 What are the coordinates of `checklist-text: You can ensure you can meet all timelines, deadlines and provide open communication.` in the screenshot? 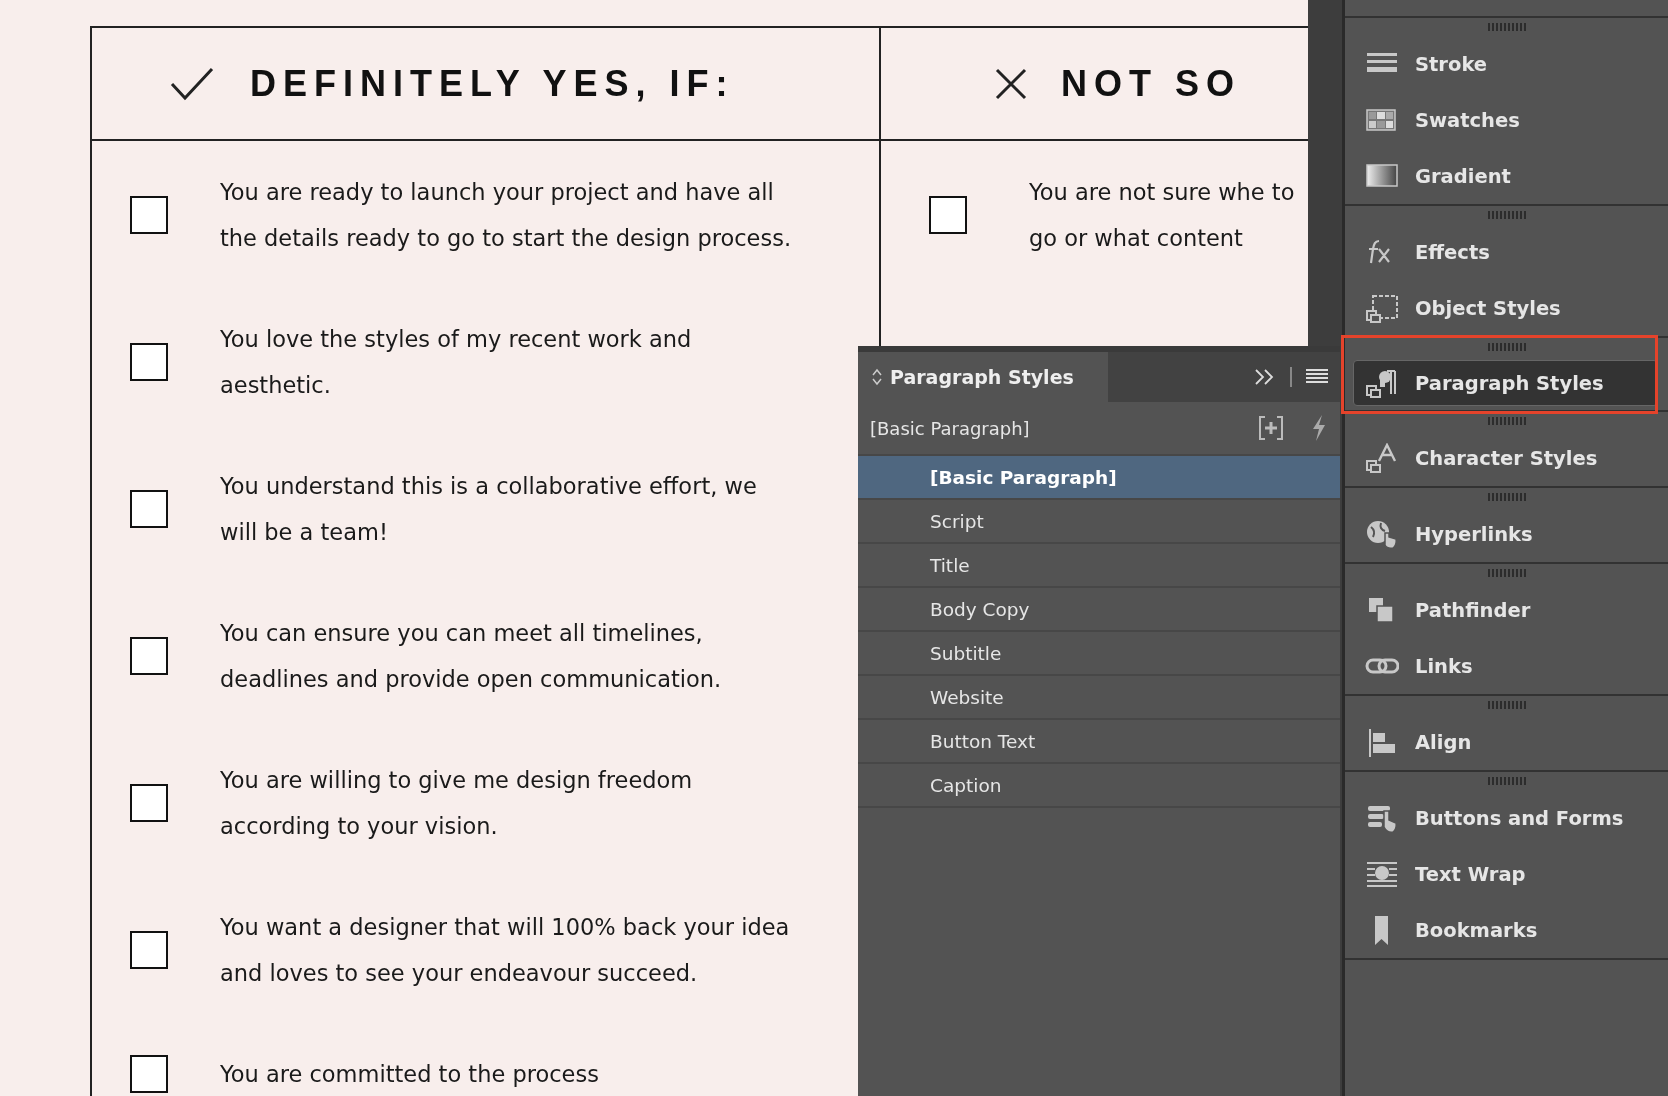 It's located at (471, 656).